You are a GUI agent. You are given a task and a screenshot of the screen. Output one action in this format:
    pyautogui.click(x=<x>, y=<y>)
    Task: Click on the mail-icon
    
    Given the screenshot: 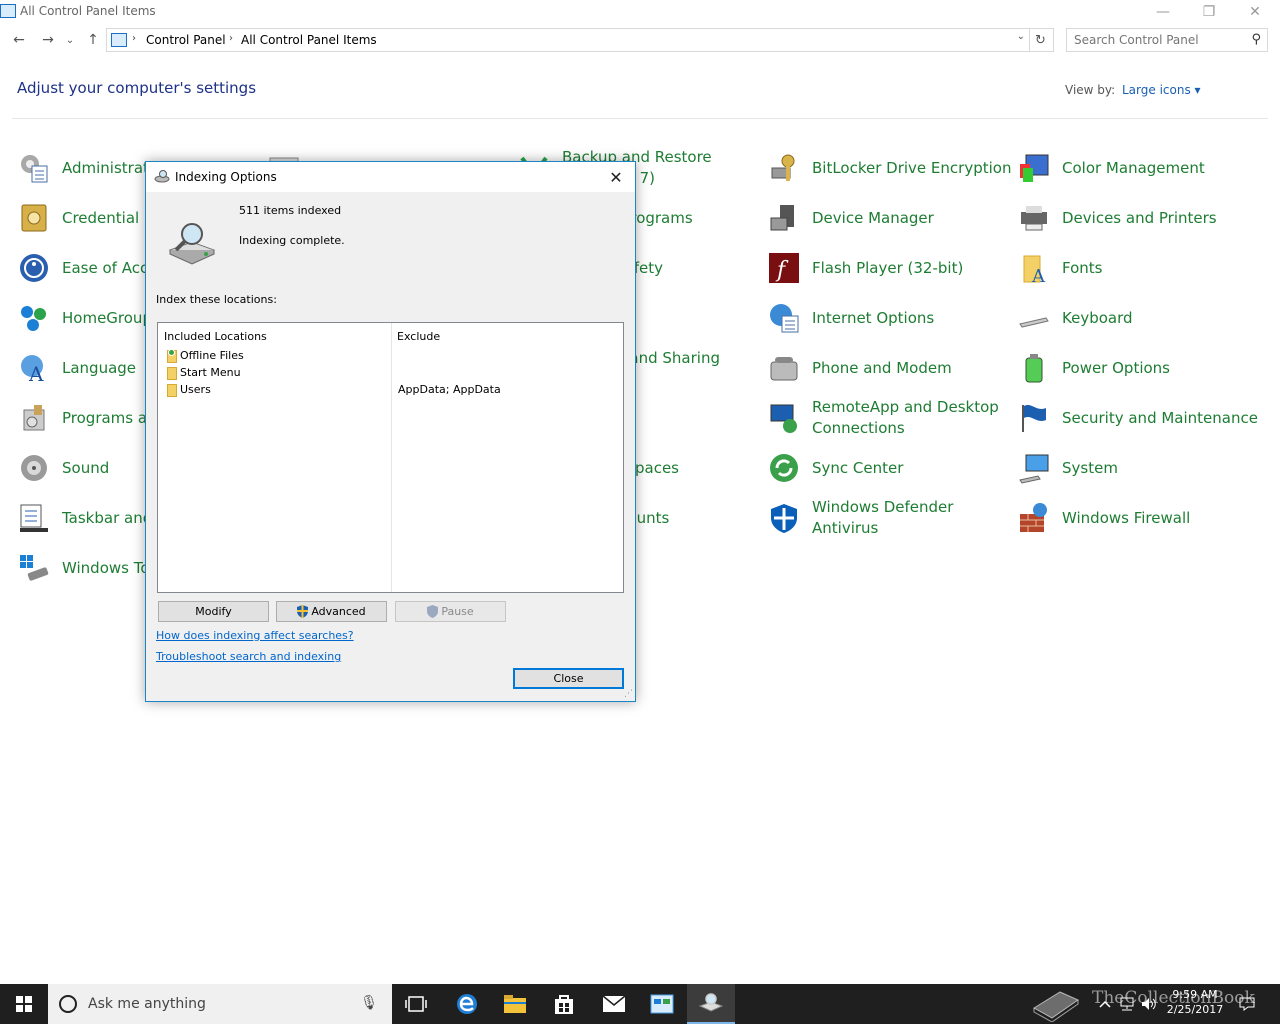 What is the action you would take?
    pyautogui.click(x=614, y=1003)
    